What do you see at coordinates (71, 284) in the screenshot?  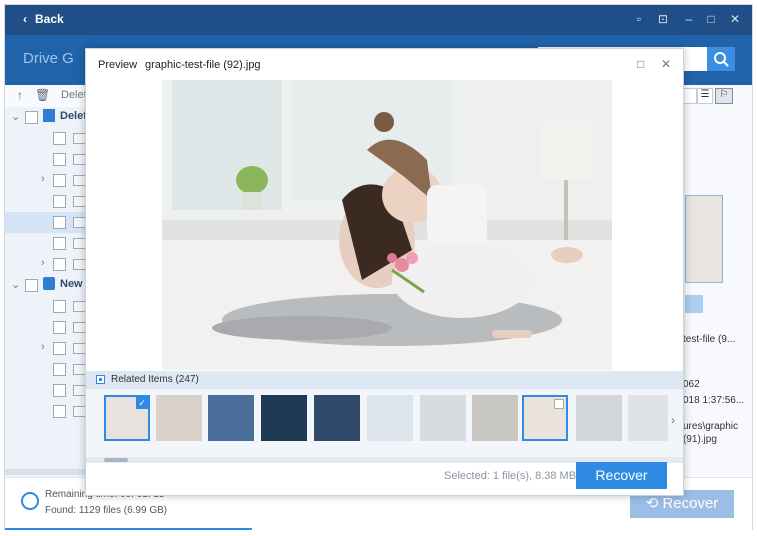 I see `tree-label-new: New` at bounding box center [71, 284].